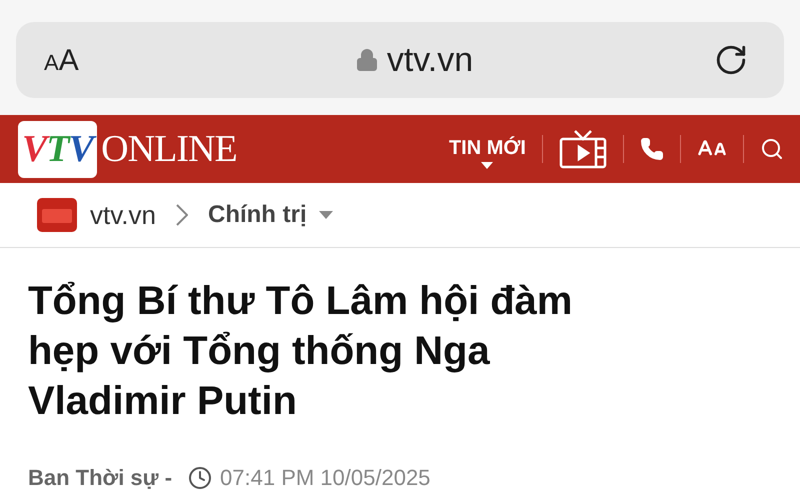 The image size is (800, 500). I want to click on text-size-button: AA, so click(79, 60).